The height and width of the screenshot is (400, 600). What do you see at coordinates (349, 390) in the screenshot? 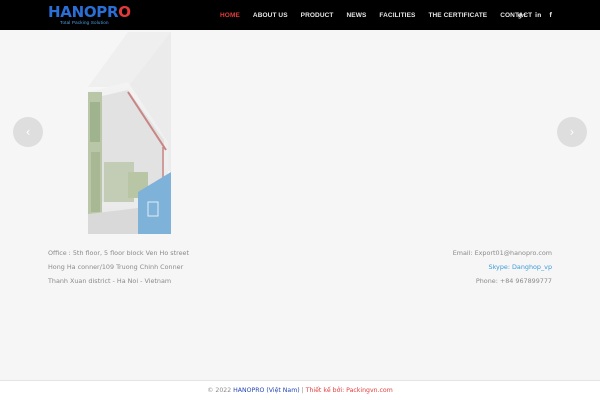
I see `designer-credit-link: Thiết kế bởi: Packingvn.com` at bounding box center [349, 390].